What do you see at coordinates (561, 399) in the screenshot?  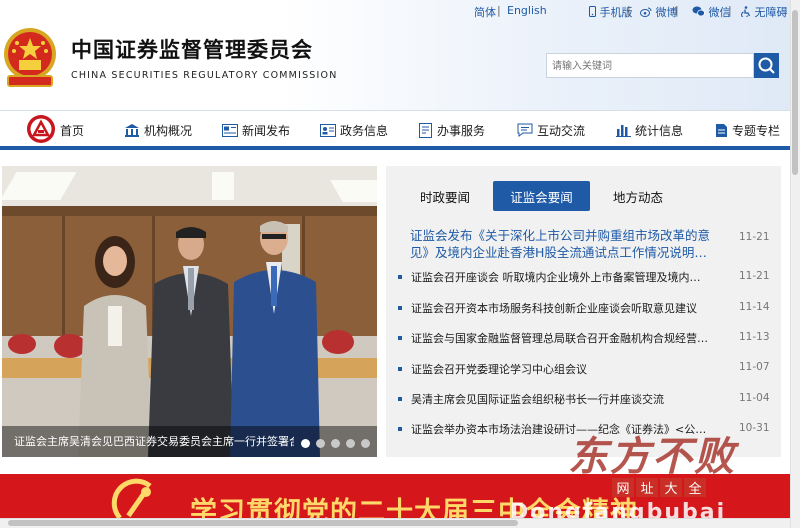 I see `news-item-title: 吴清主席会见国际证监会组织秘书长一行并座谈交流` at bounding box center [561, 399].